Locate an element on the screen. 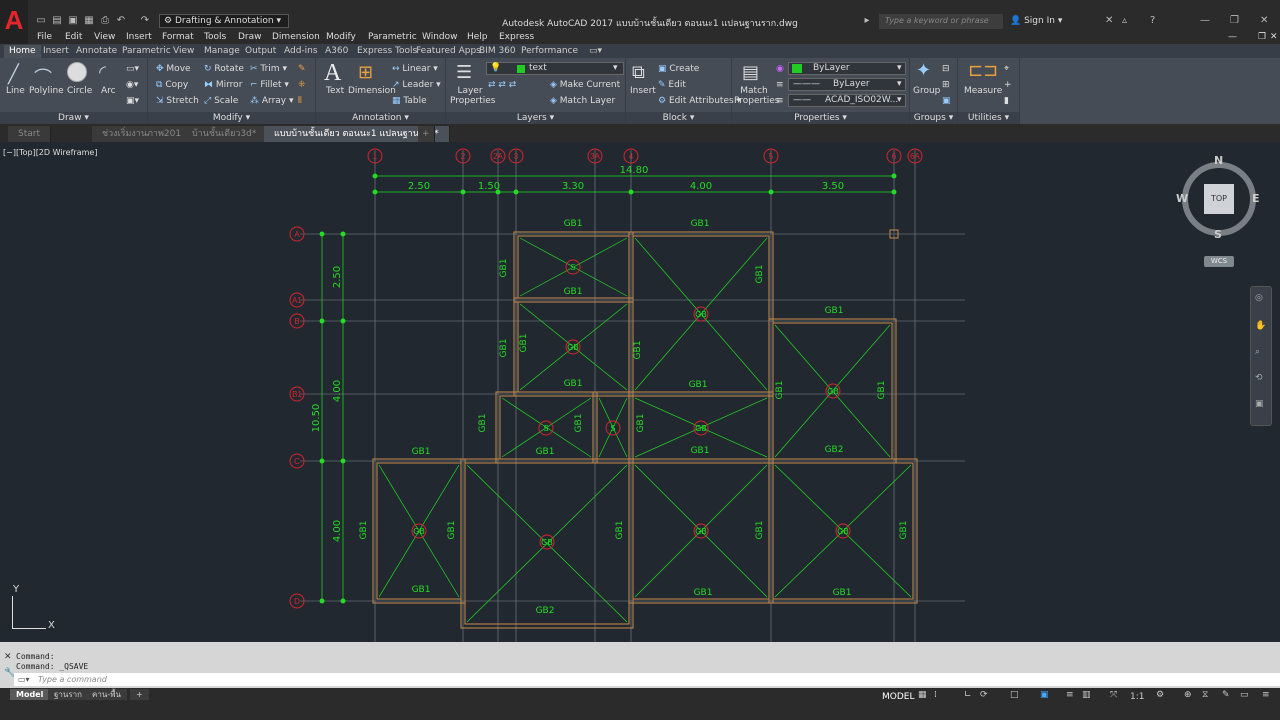  copy-tool: ⧉ Copy is located at coordinates (172, 85).